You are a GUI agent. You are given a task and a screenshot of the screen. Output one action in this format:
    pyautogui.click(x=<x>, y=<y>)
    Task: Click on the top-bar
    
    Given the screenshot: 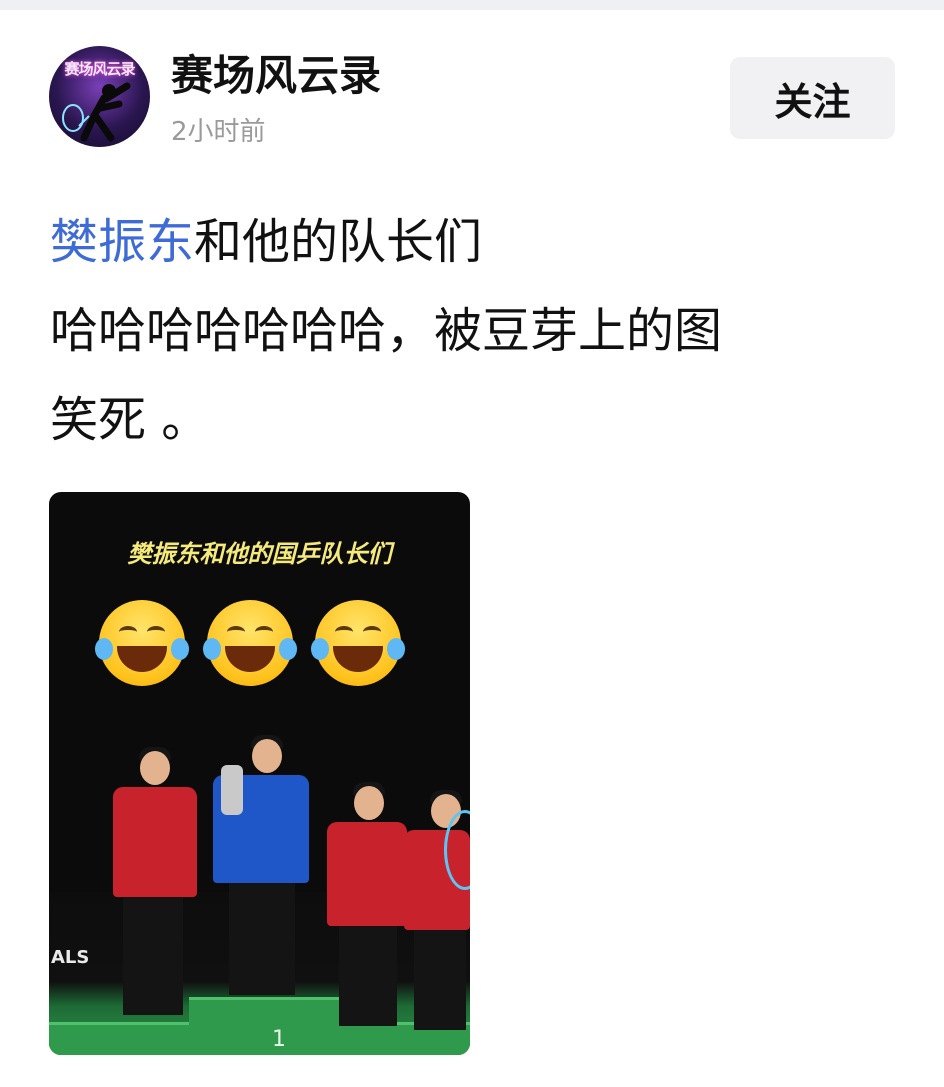 What is the action you would take?
    pyautogui.click(x=472, y=5)
    